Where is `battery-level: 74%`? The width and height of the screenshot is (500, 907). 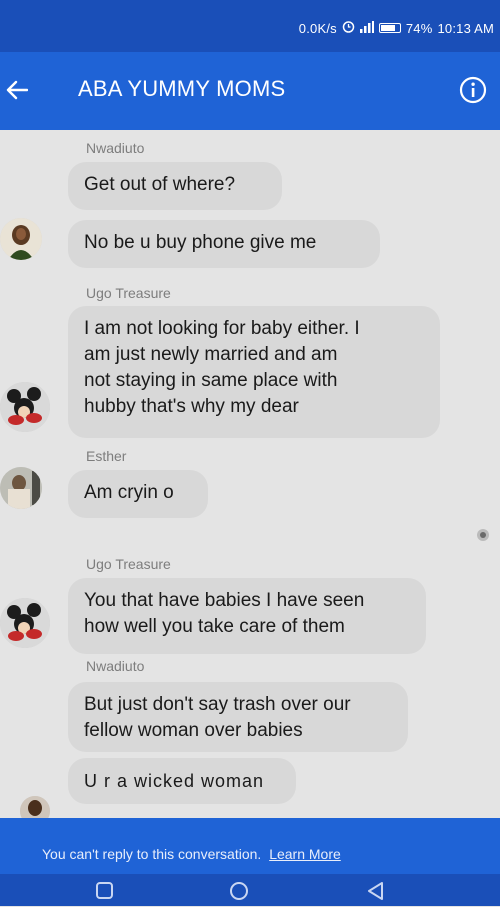 battery-level: 74% is located at coordinates (419, 28).